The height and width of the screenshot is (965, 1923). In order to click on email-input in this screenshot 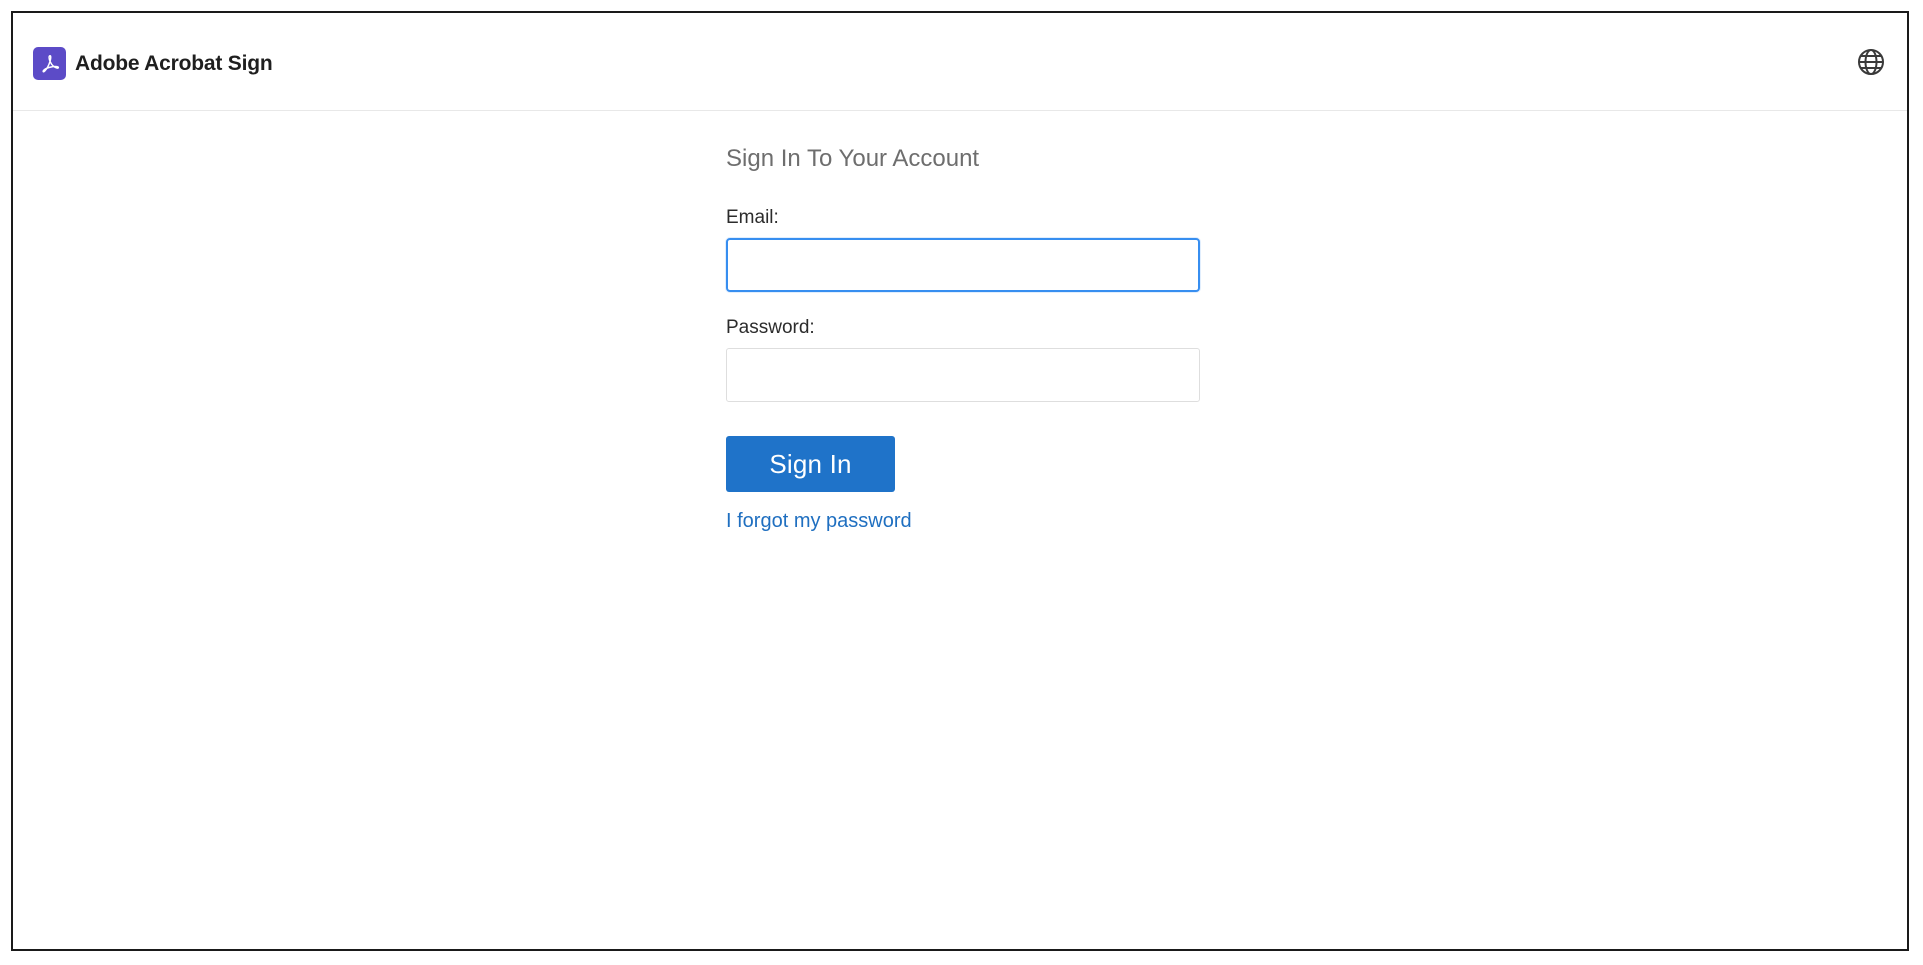, I will do `click(963, 265)`.